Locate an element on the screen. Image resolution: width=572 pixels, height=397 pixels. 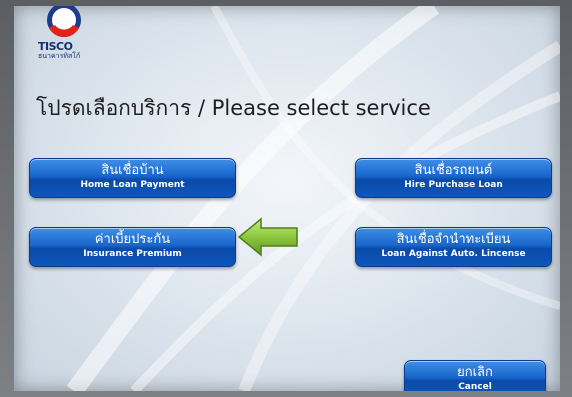
brand-name-thai: ธนาคารทิสโก้ is located at coordinates (59, 56).